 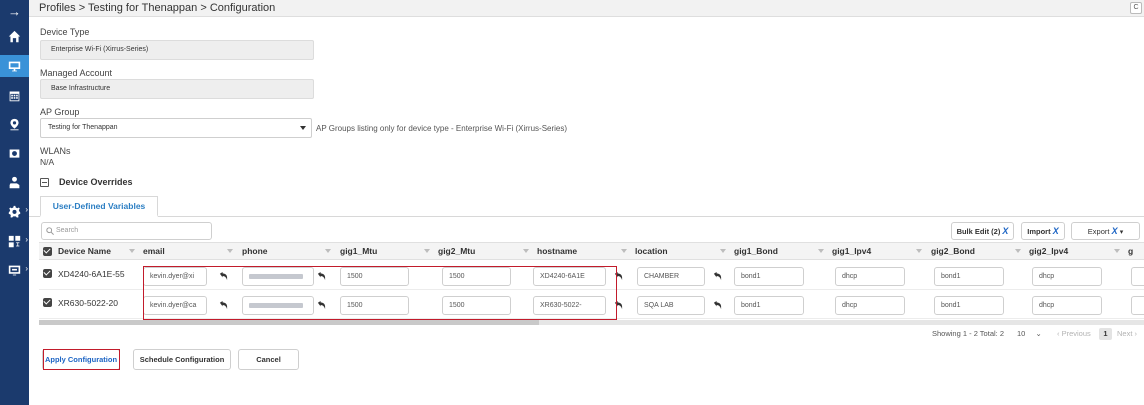 What do you see at coordinates (154, 251) in the screenshot?
I see `col-email: email` at bounding box center [154, 251].